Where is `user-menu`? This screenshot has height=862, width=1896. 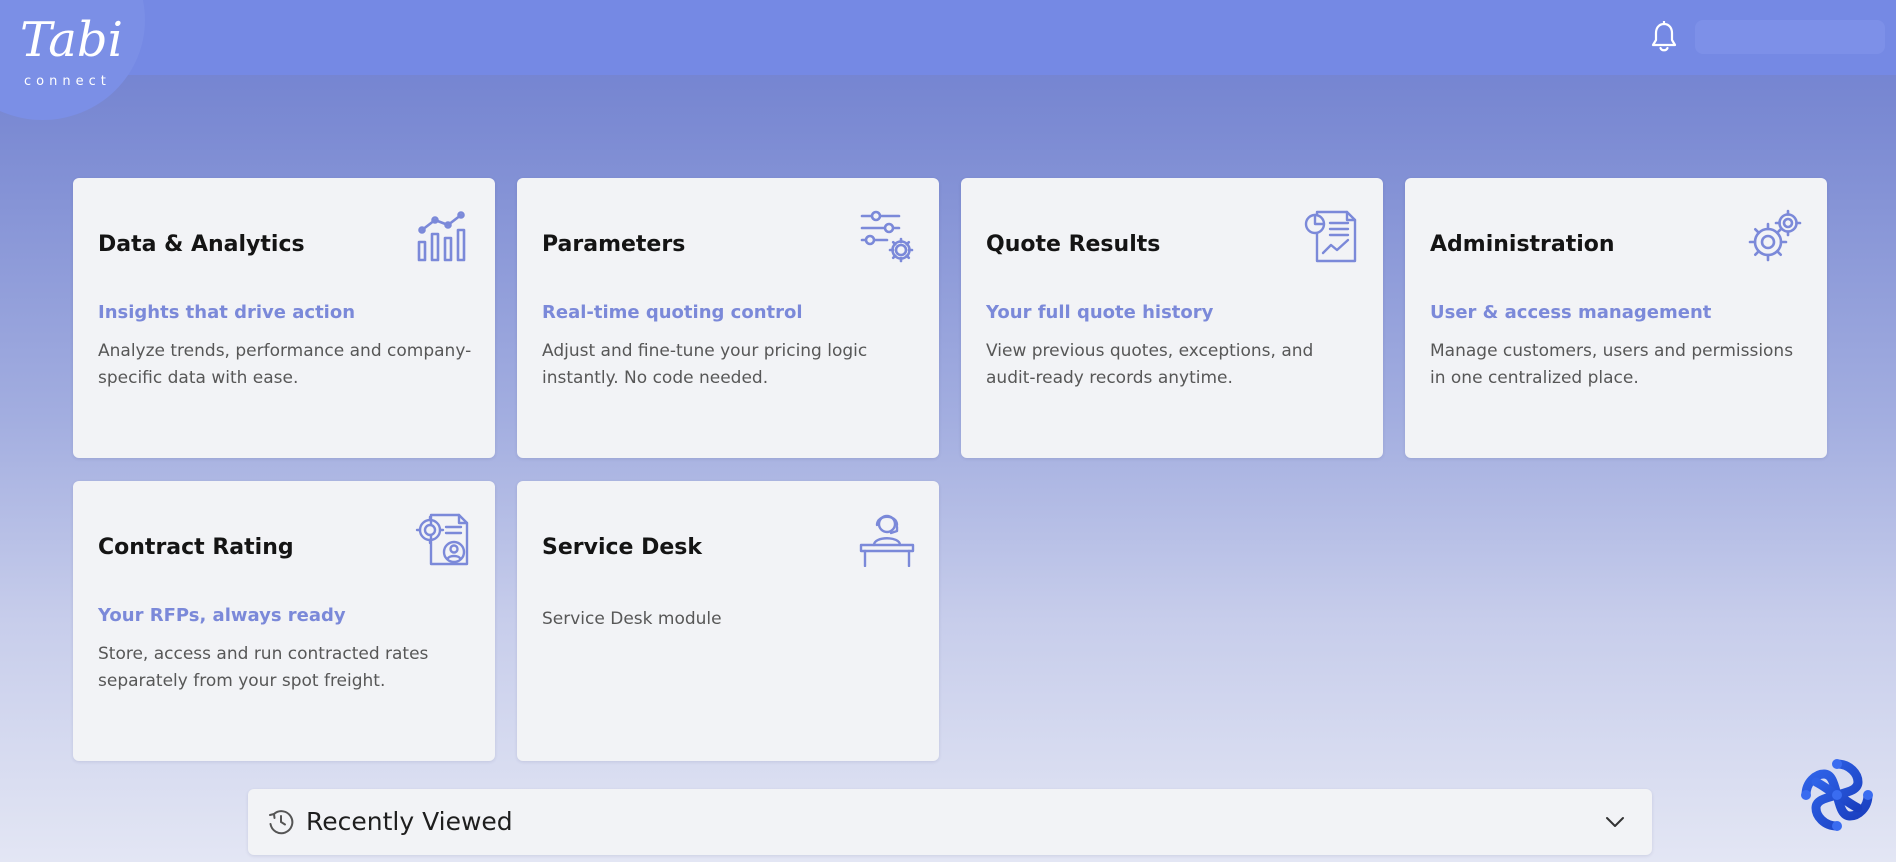 user-menu is located at coordinates (1790, 37).